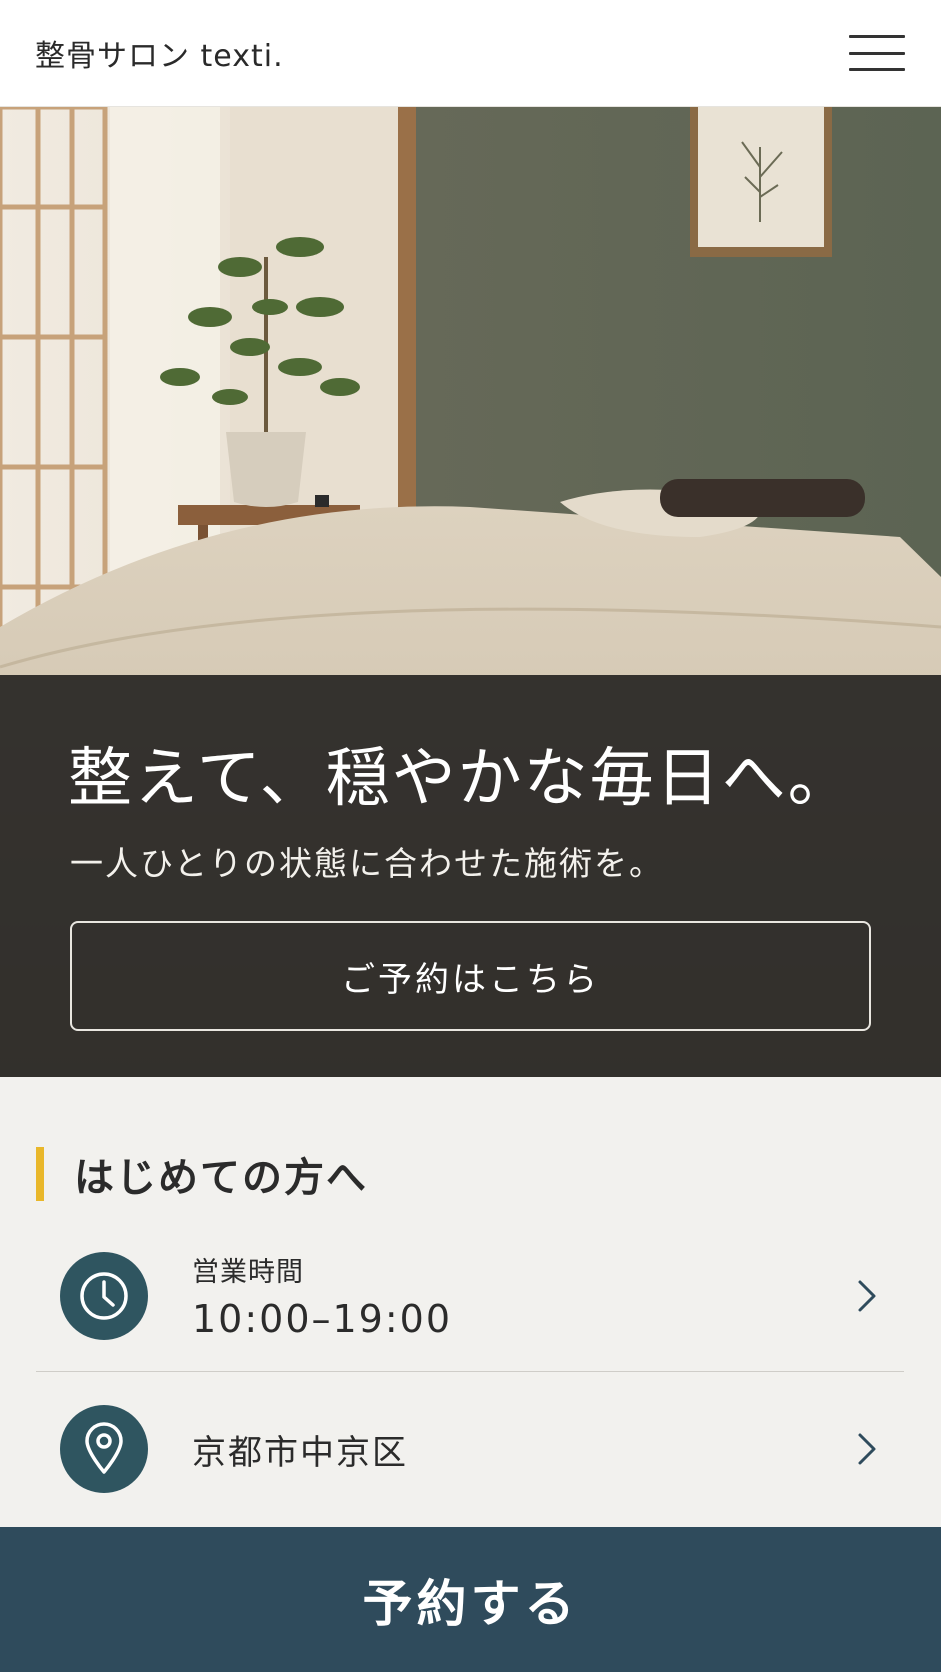  I want to click on reserve-button: 予約する, so click(470, 1599).